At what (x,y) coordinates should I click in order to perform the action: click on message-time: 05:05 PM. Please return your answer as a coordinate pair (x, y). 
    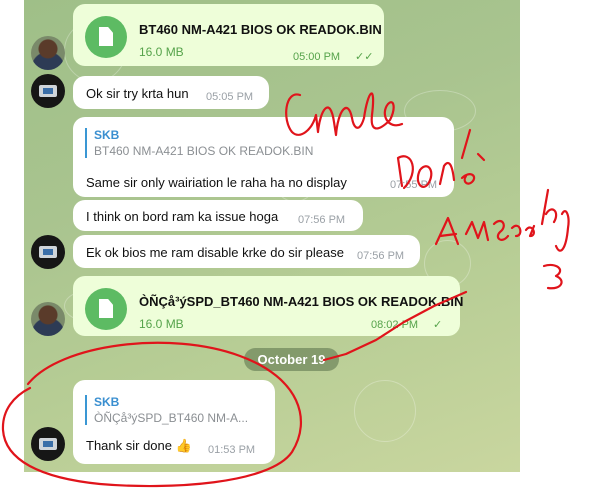
    Looking at the image, I should click on (230, 97).